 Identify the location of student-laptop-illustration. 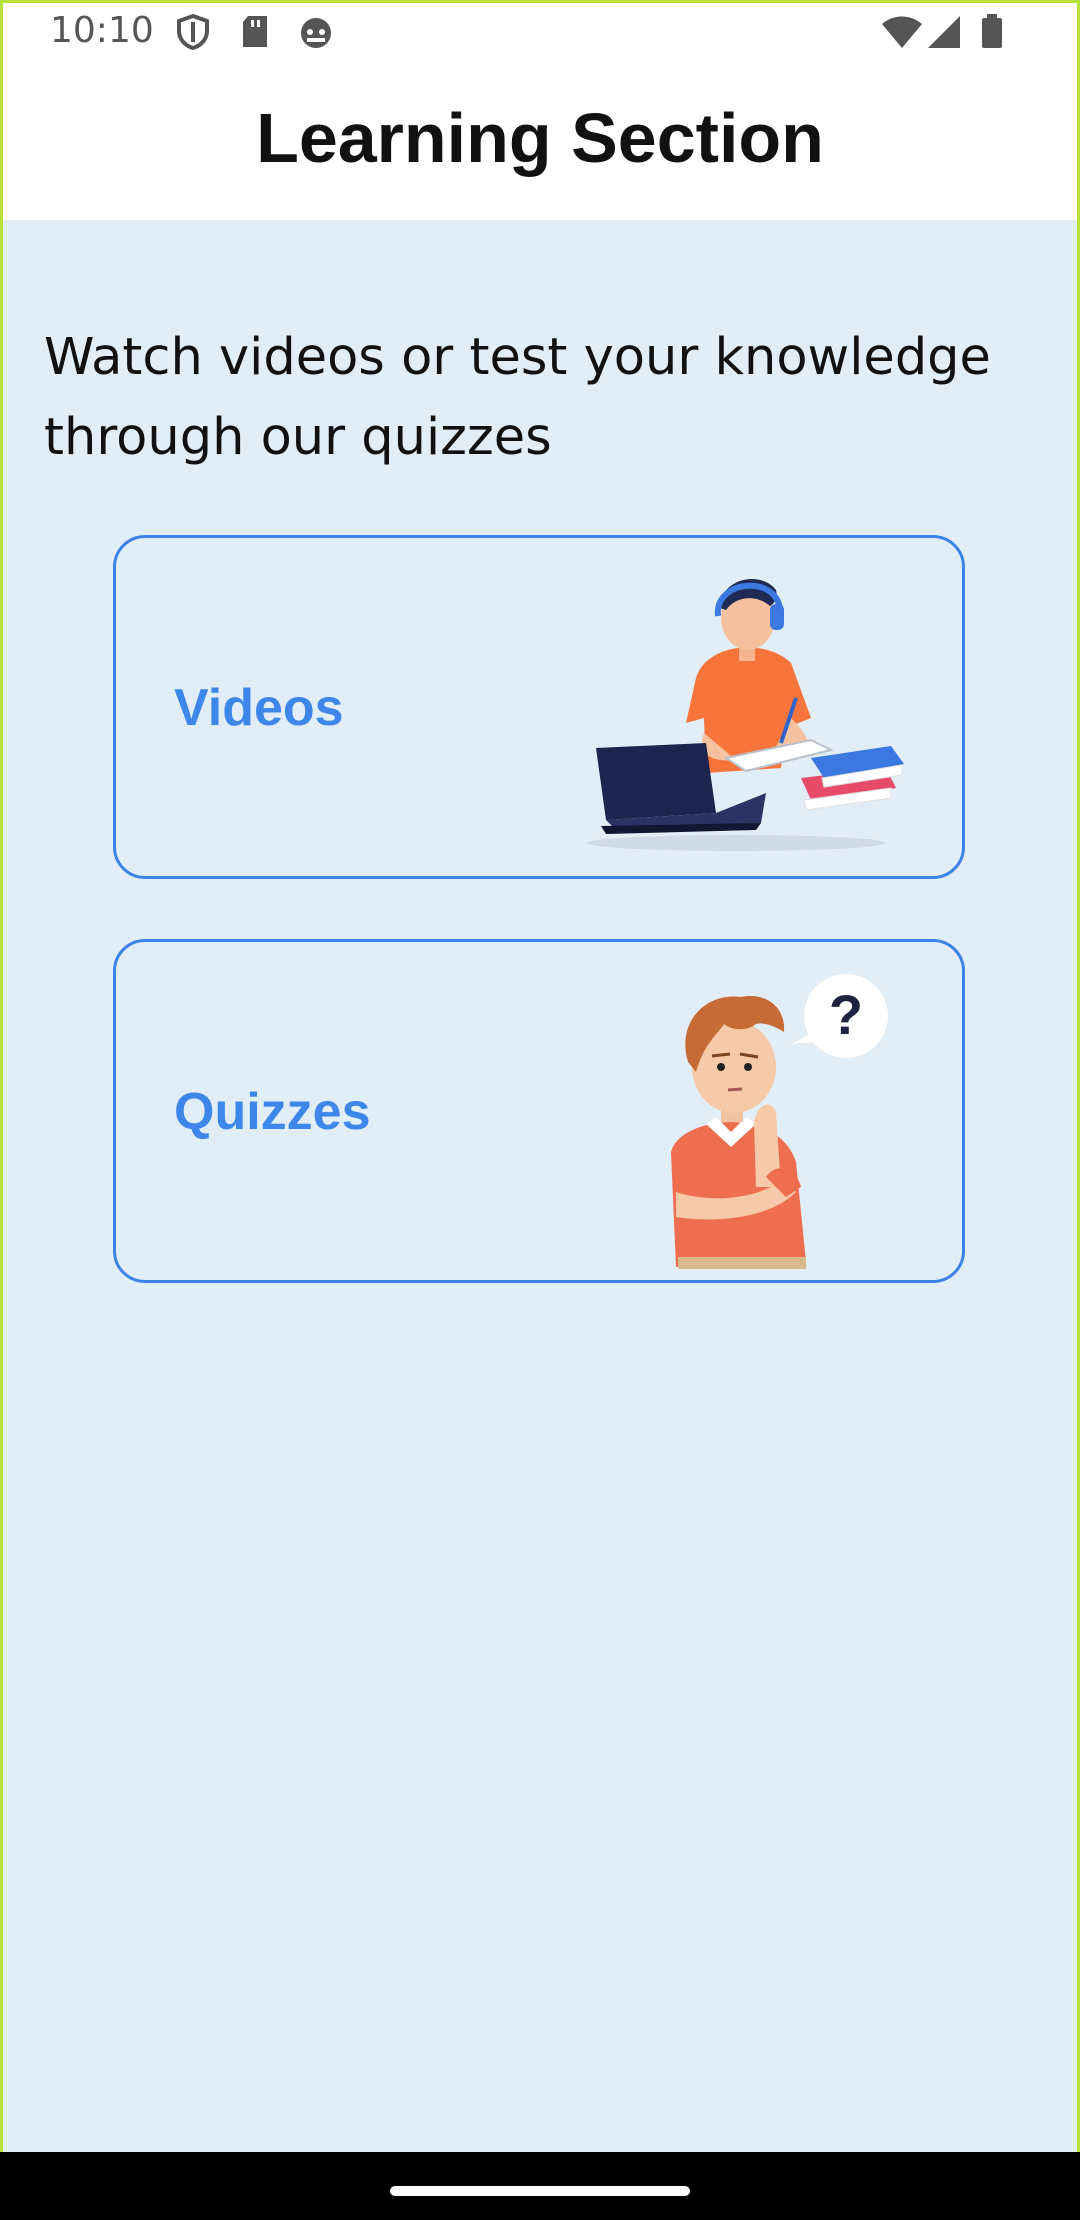
(745, 714).